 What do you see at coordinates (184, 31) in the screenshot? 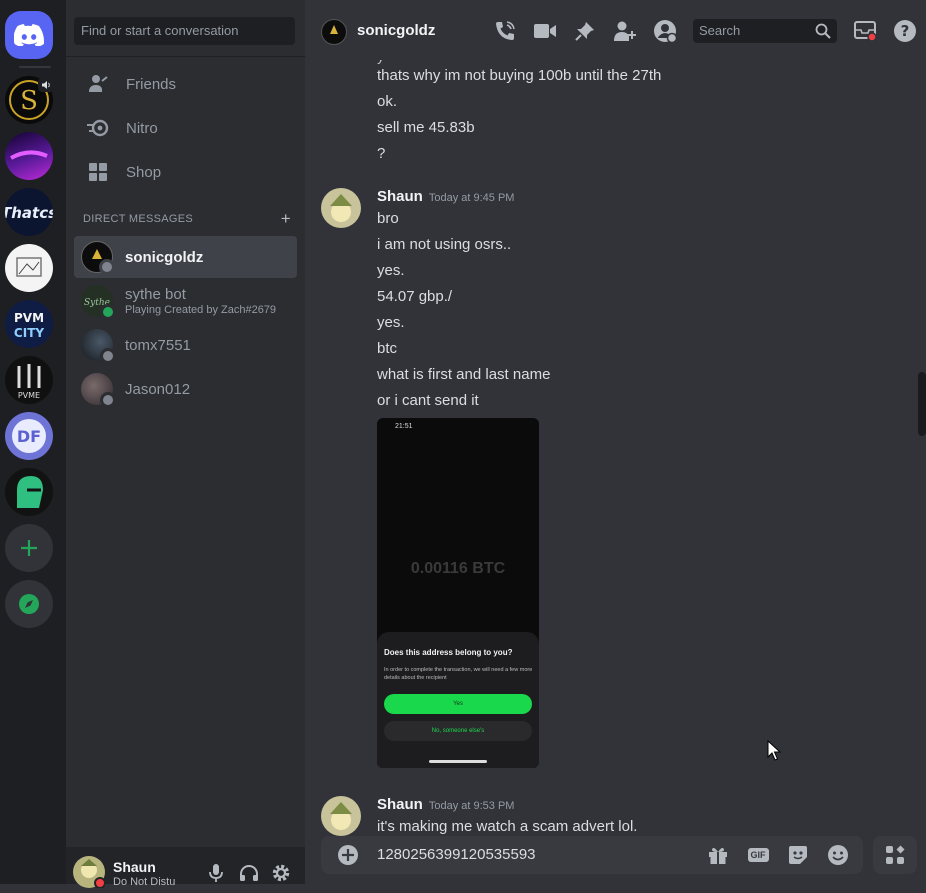
I see `find-conversation-input: Find or start a conversation` at bounding box center [184, 31].